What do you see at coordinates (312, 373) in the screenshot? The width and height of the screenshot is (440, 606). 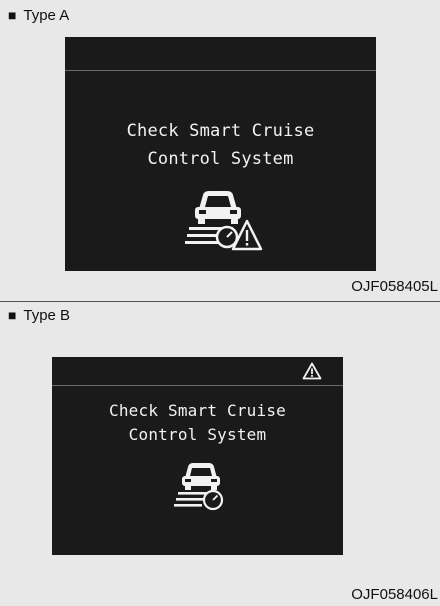 I see `warning-triangle-icon` at bounding box center [312, 373].